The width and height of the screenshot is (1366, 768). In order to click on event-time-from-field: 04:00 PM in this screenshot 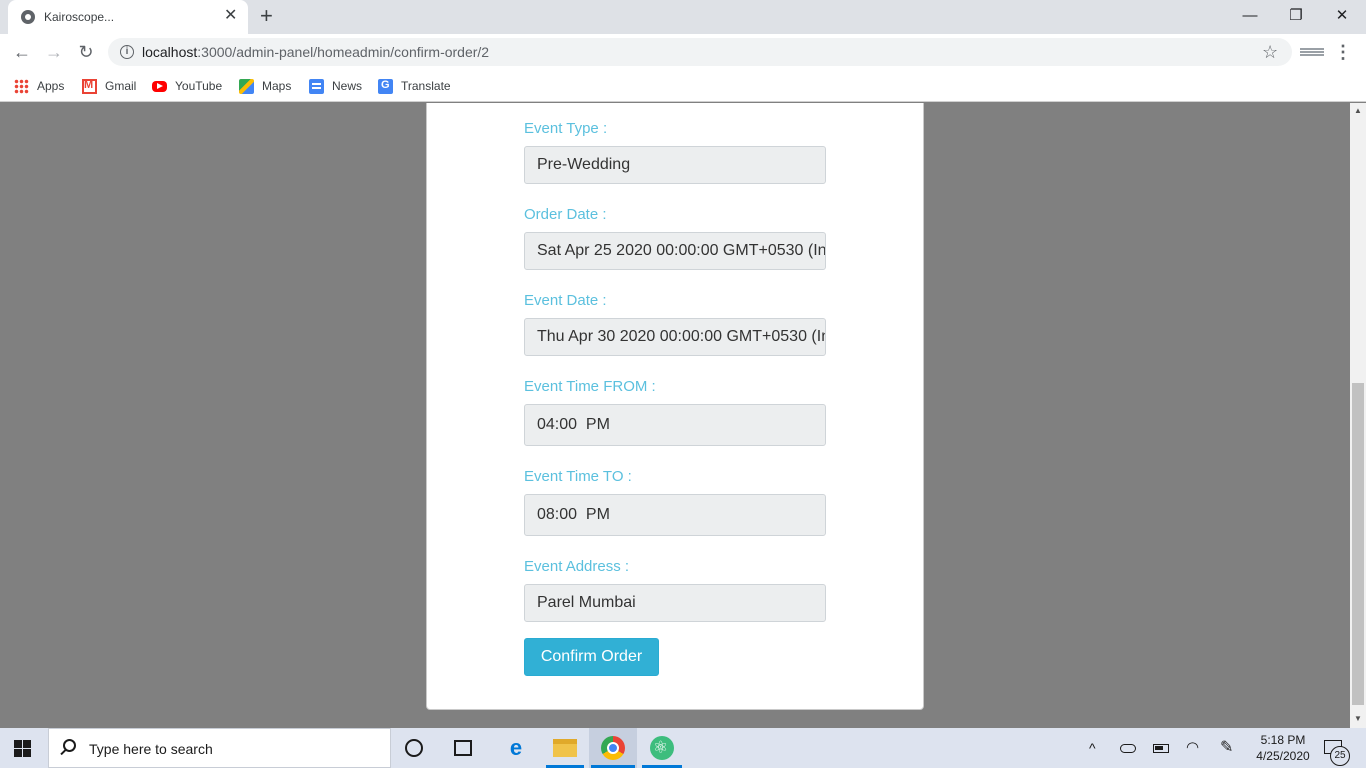, I will do `click(675, 425)`.